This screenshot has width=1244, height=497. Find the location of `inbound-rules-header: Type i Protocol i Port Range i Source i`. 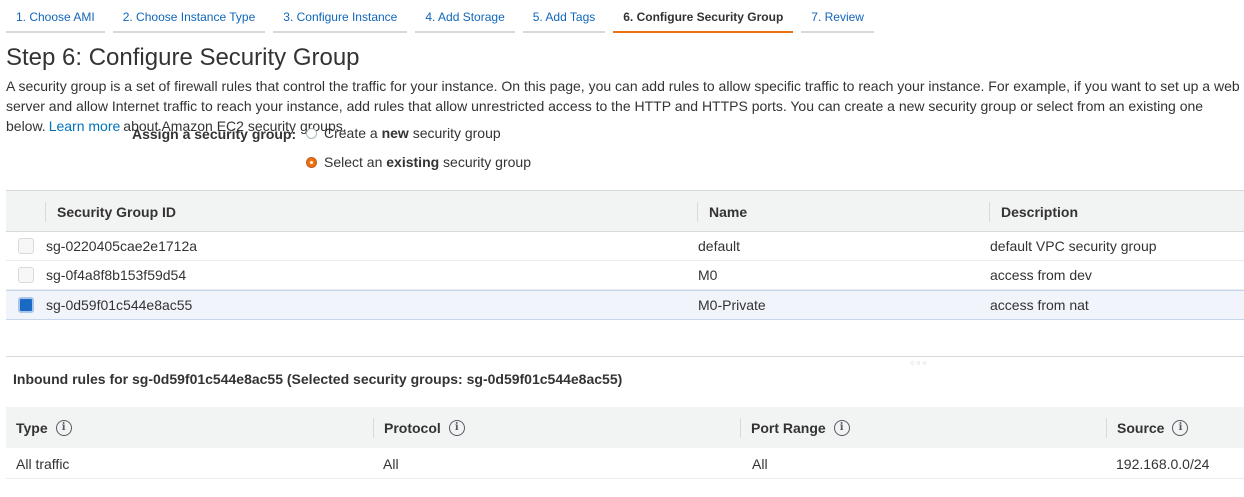

inbound-rules-header: Type i Protocol i Port Range i Source i is located at coordinates (625, 427).